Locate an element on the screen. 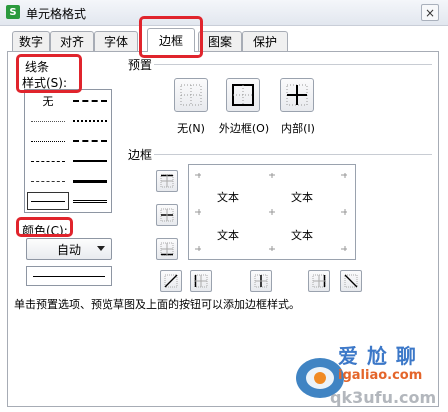 This screenshot has width=448, height=412. border-divider is located at coordinates (293, 154).